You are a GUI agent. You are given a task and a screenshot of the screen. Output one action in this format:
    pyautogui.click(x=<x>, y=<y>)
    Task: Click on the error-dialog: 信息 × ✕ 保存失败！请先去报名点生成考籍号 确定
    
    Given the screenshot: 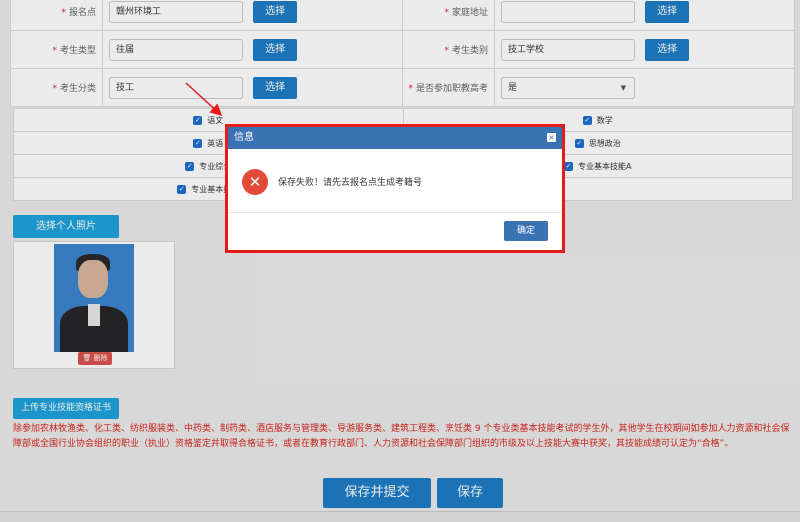 What is the action you would take?
    pyautogui.click(x=395, y=188)
    